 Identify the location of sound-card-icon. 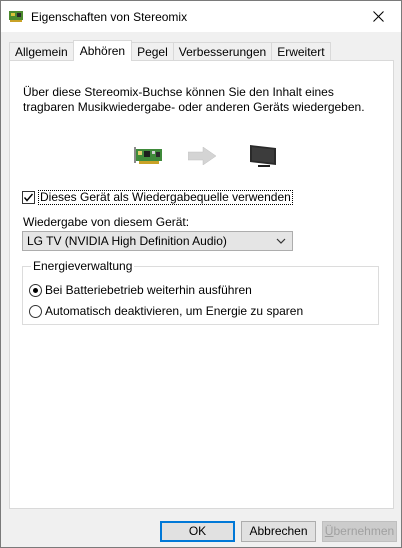
(148, 155).